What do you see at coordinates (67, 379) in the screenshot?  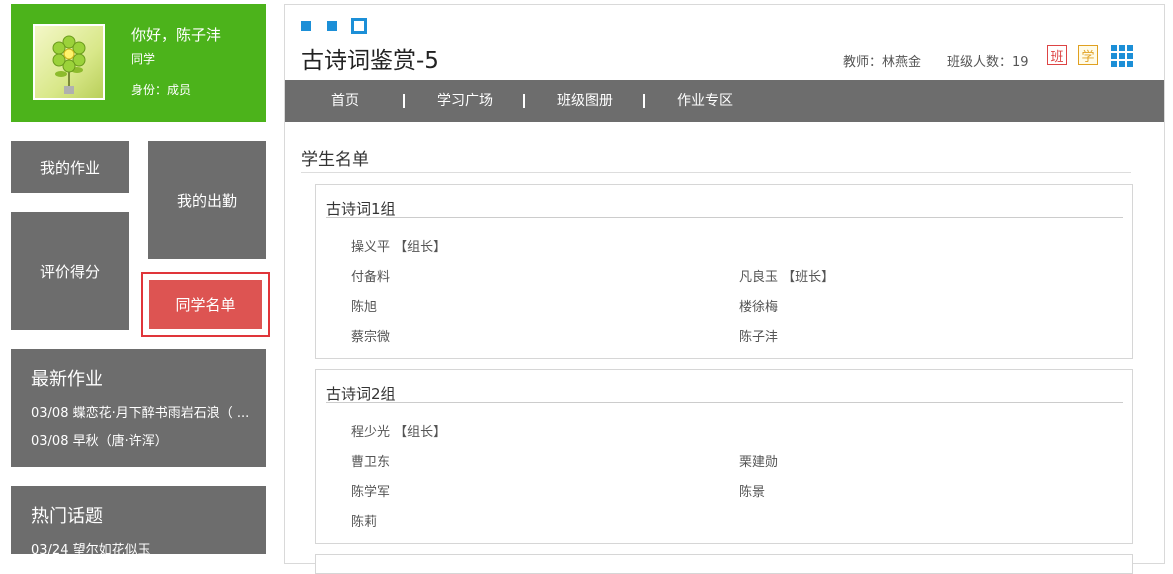 I see `latest-homework-title: 最新作业` at bounding box center [67, 379].